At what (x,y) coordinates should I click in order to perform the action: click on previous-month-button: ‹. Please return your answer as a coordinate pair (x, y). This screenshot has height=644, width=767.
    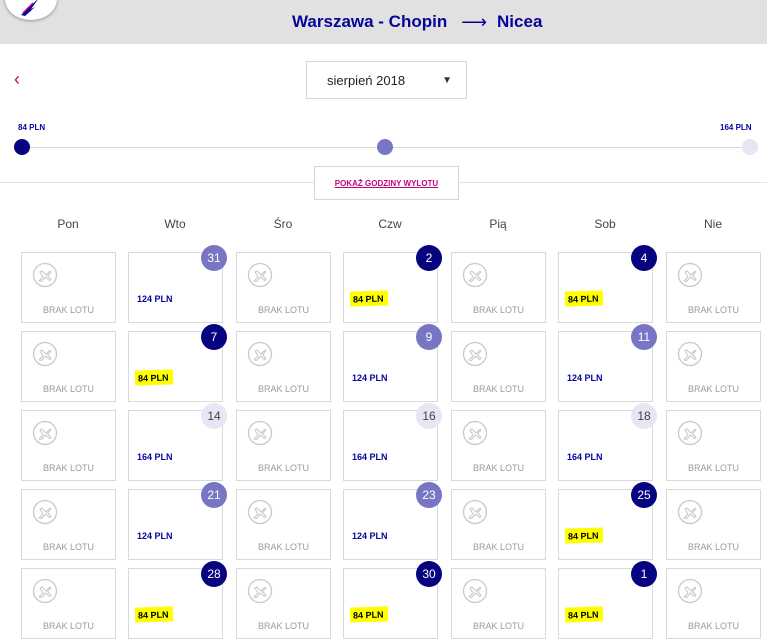
    Looking at the image, I should click on (17, 79).